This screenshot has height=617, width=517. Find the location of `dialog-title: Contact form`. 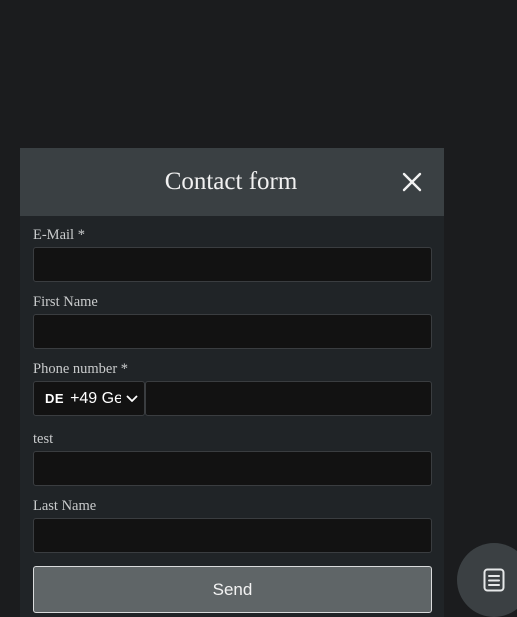

dialog-title: Contact form is located at coordinates (231, 181).